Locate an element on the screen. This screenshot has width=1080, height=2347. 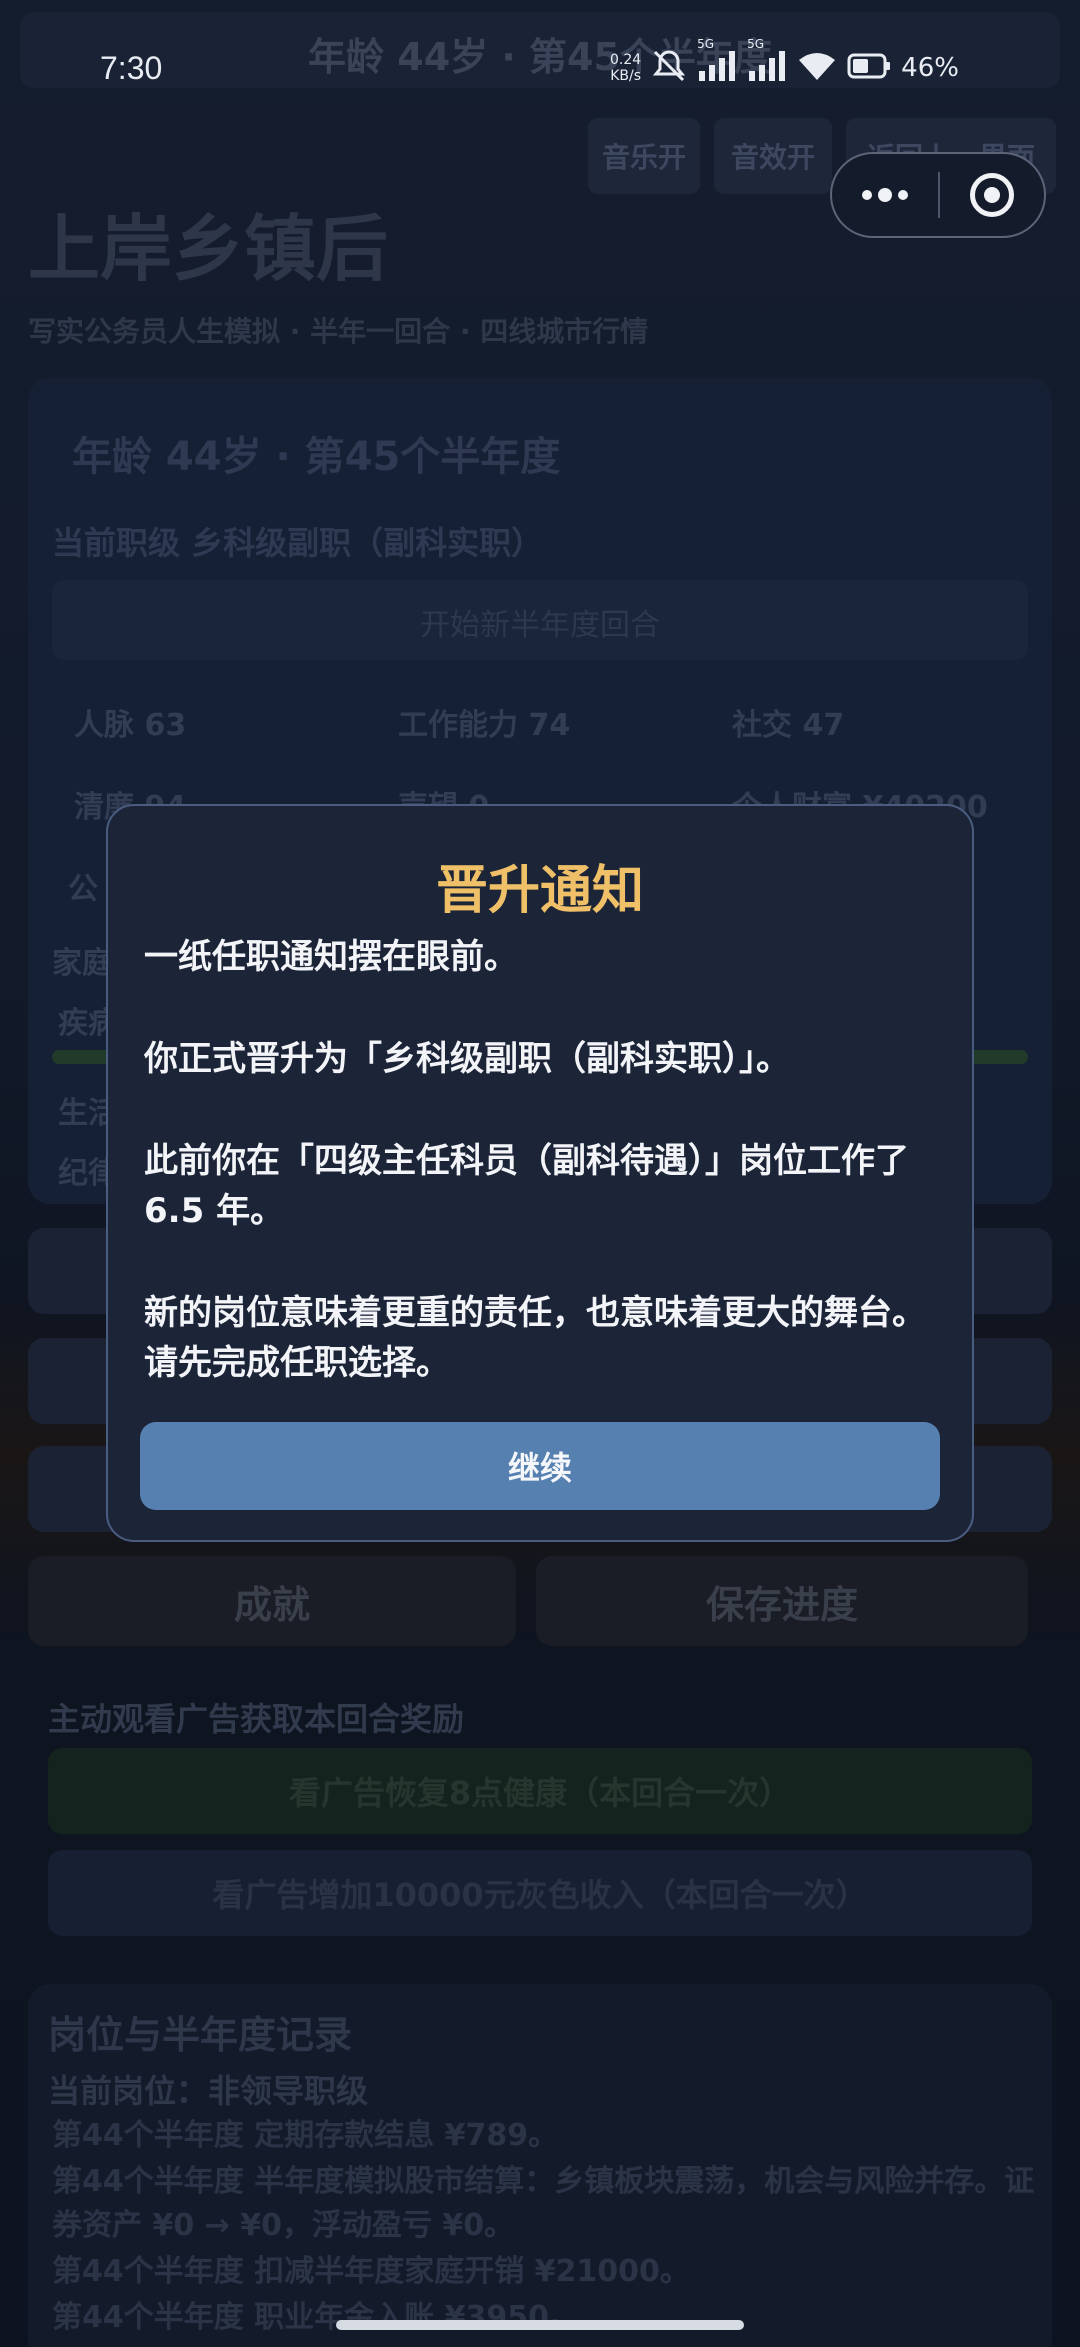
music-toggle-button: 音乐开 is located at coordinates (644, 156).